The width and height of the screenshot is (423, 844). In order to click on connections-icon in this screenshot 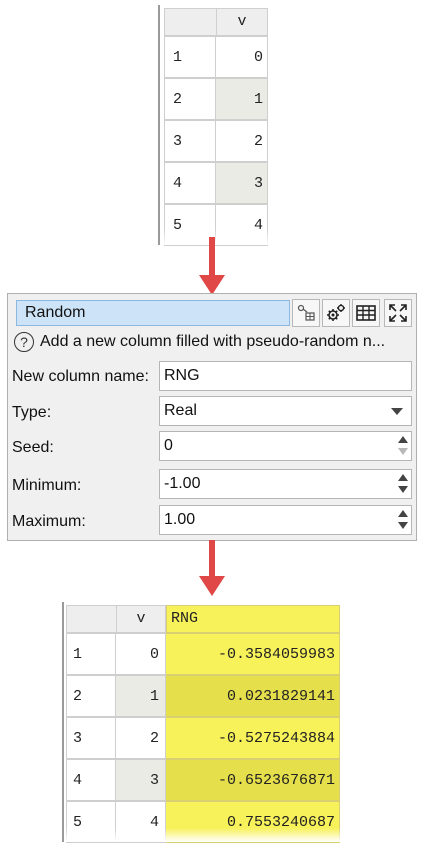, I will do `click(306, 313)`.